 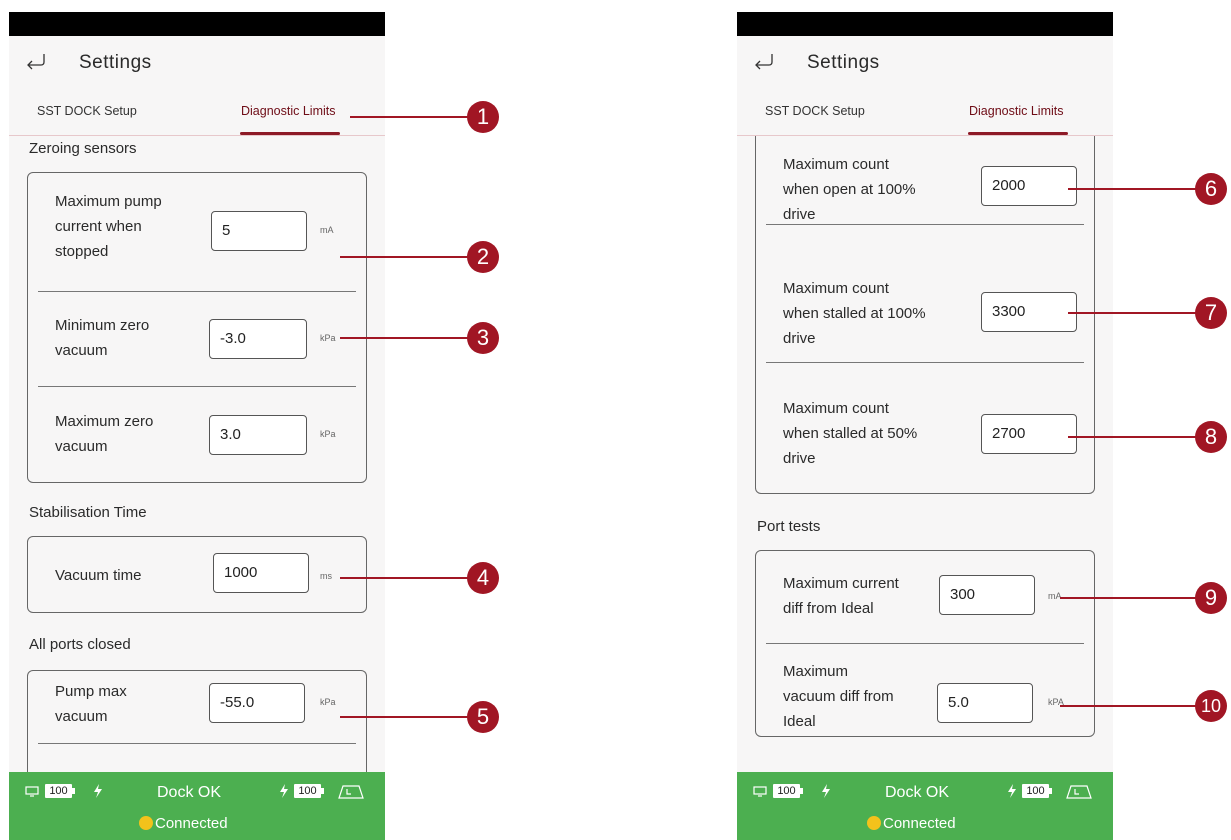 I want to click on callout-badge-5: 5, so click(x=483, y=717).